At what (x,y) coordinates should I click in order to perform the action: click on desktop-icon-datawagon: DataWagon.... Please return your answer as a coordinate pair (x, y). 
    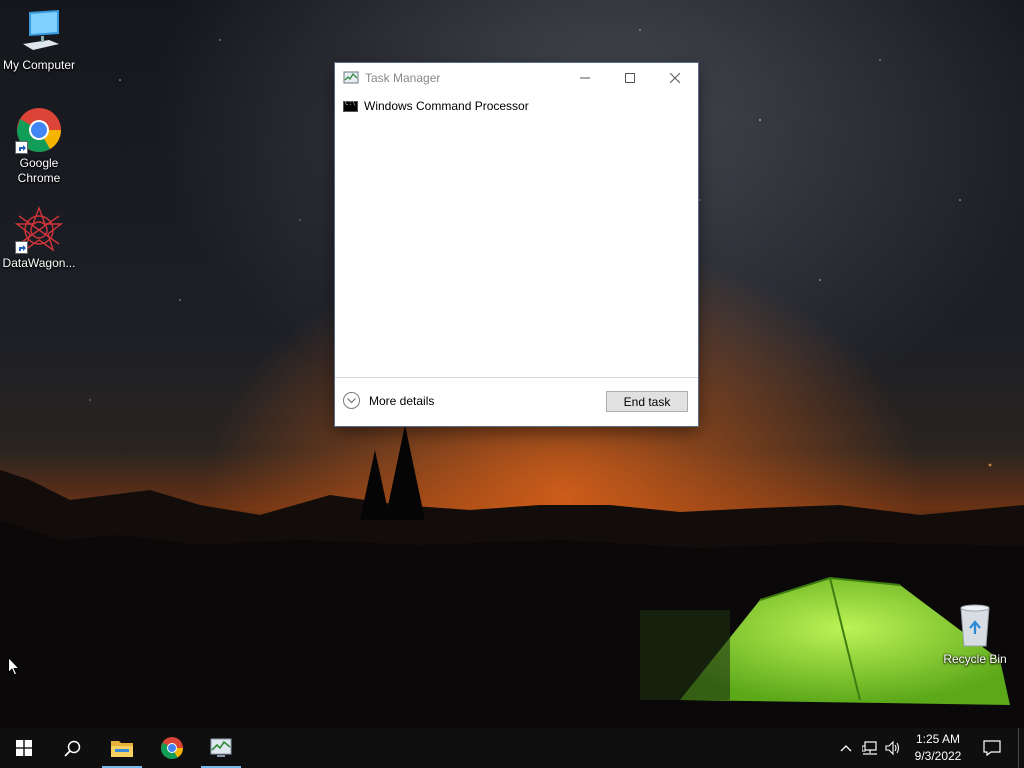
    Looking at the image, I should click on (39, 238).